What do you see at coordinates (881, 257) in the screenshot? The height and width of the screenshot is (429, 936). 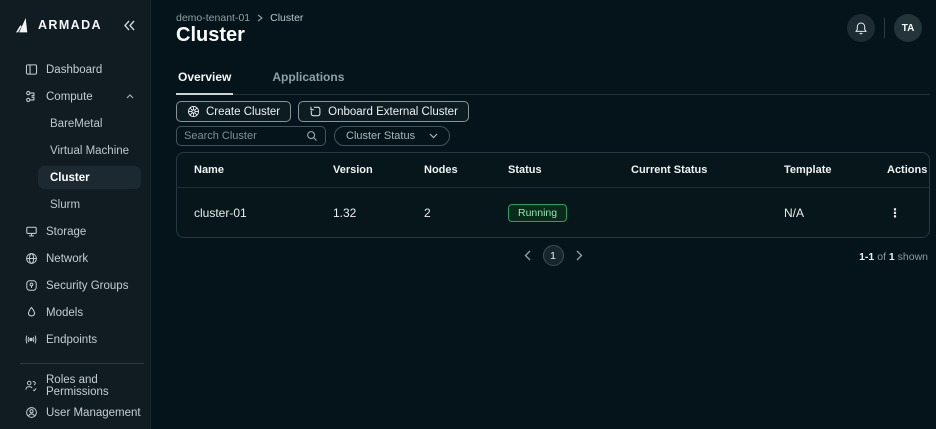 I see `summary-of: of` at bounding box center [881, 257].